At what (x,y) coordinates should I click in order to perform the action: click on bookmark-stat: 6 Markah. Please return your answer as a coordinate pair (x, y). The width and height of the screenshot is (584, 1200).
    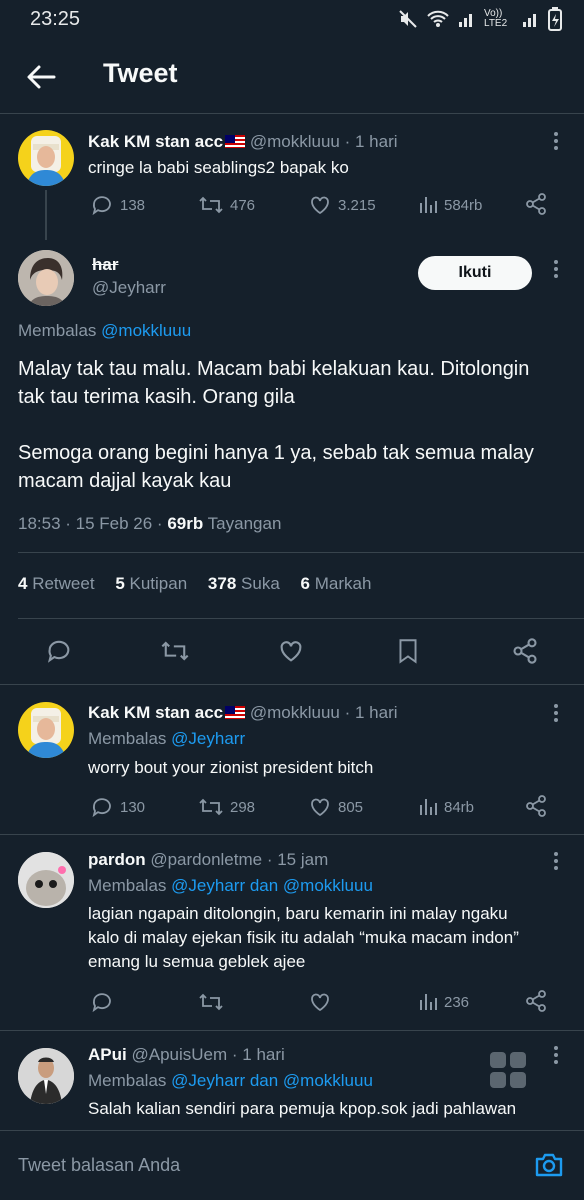
    Looking at the image, I should click on (344, 583).